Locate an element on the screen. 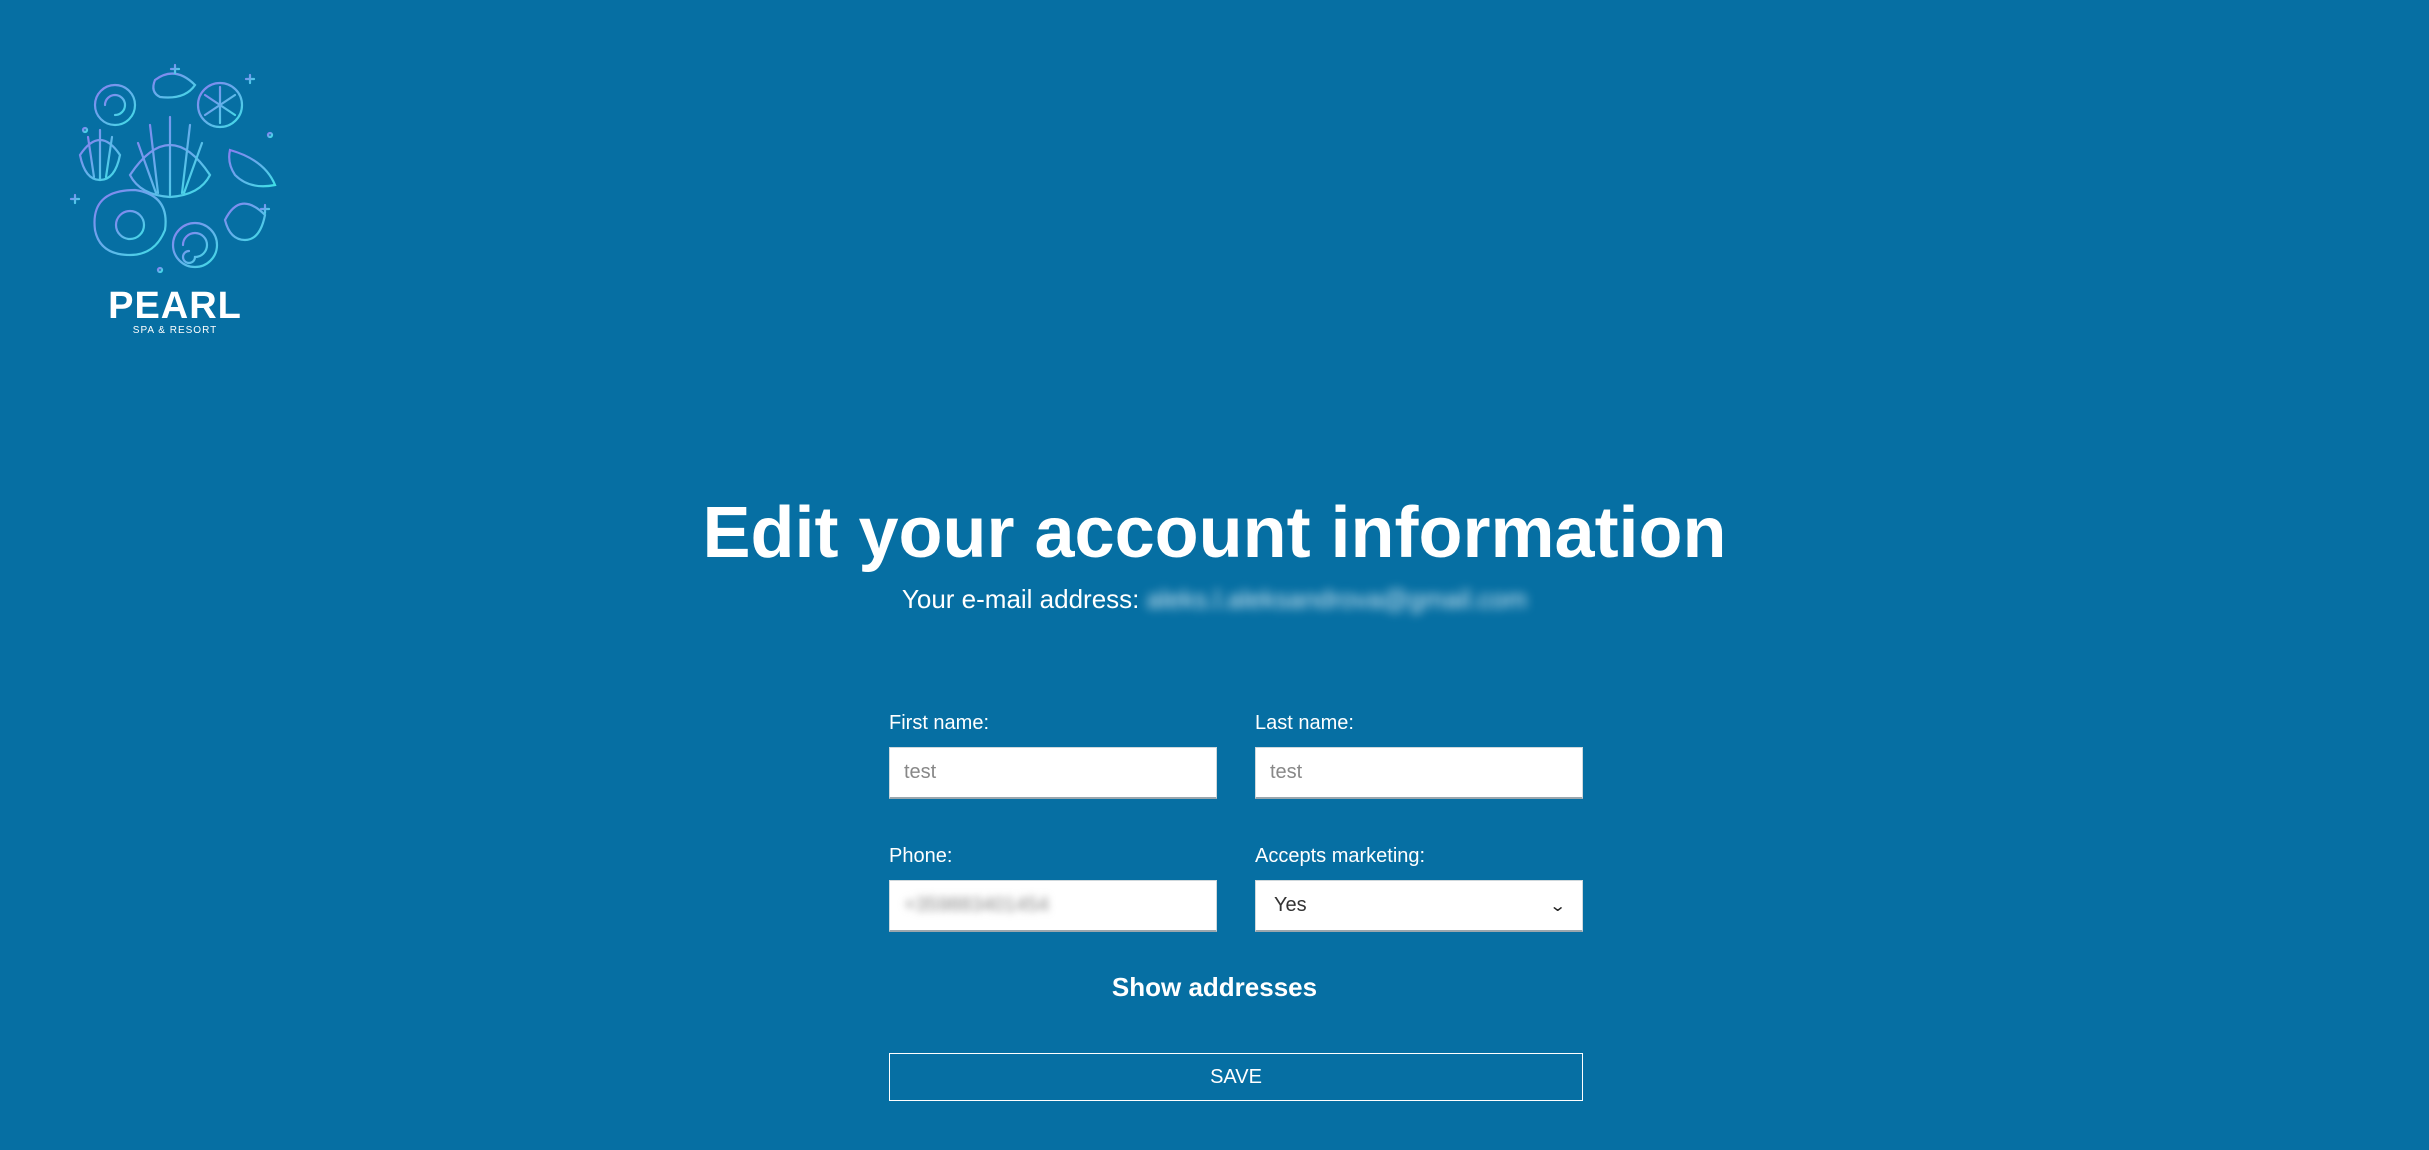 The image size is (2429, 1150). first-name-label: First name: is located at coordinates (939, 723).